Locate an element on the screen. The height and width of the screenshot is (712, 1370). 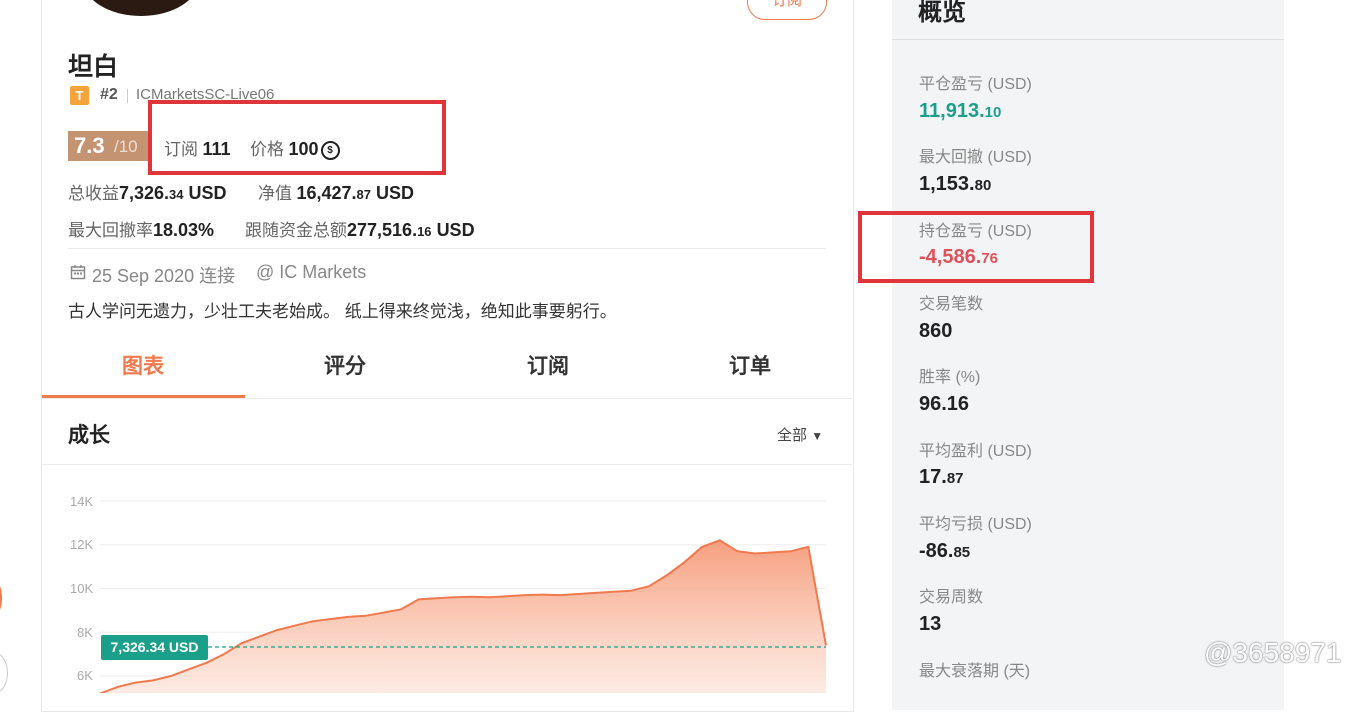
metric-label: 交易周数 is located at coordinates (951, 597).